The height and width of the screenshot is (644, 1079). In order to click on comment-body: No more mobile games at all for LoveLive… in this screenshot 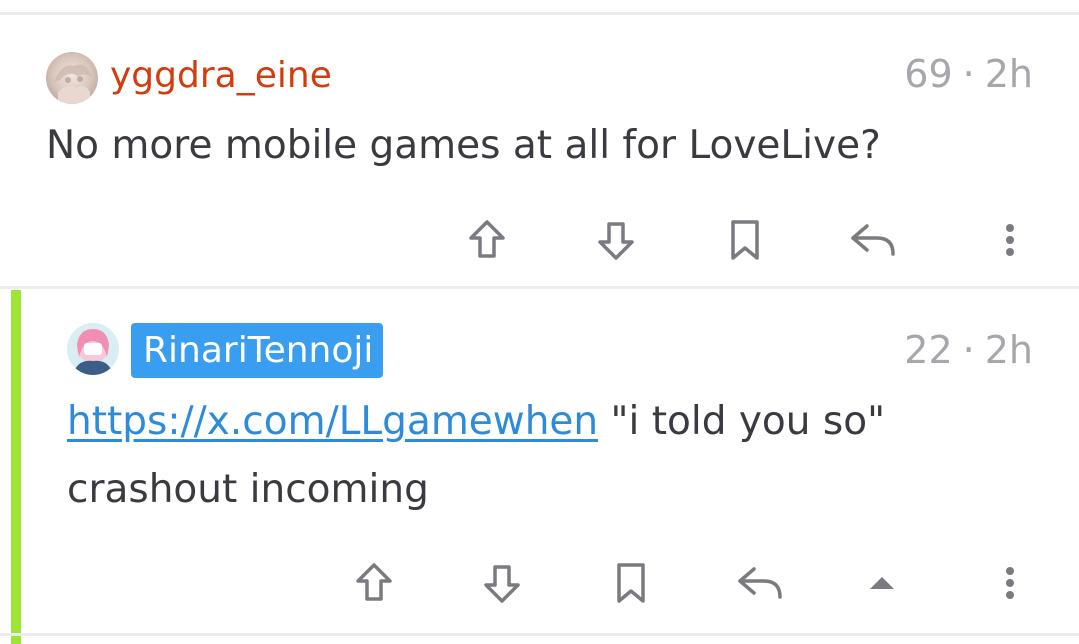, I will do `click(463, 145)`.